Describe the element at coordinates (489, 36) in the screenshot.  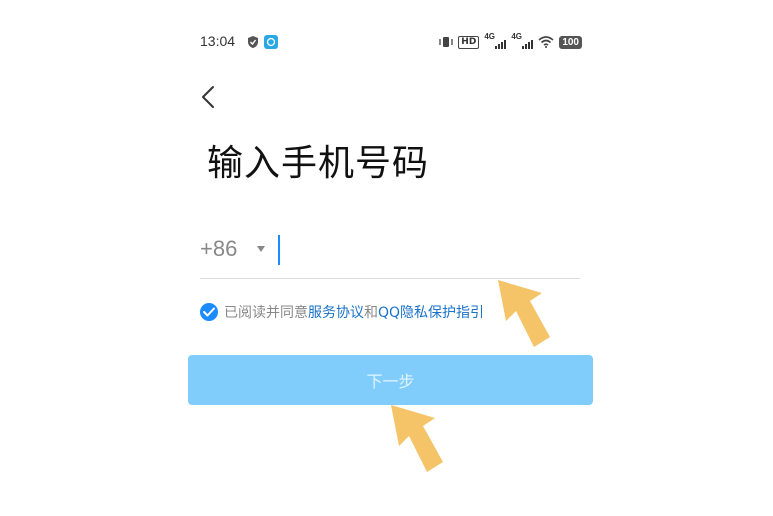
I see `signal-1-label: 4G` at that location.